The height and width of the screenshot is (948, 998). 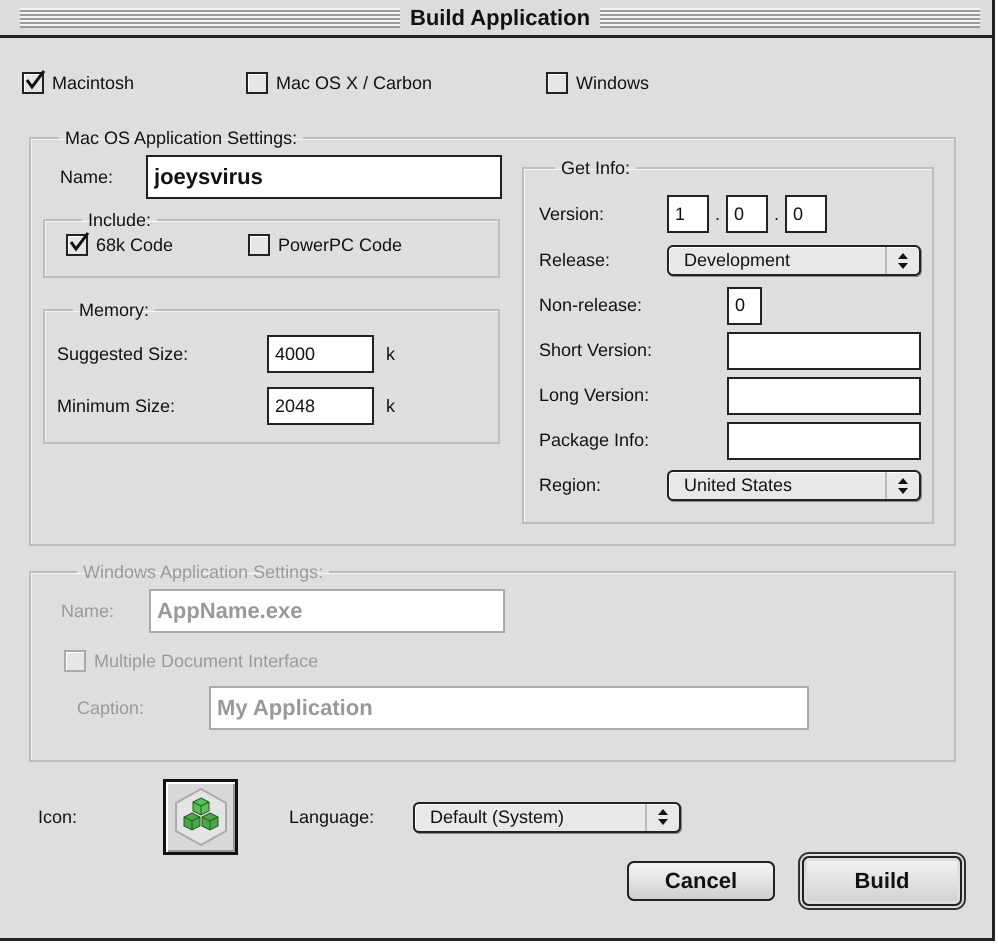 What do you see at coordinates (575, 260) in the screenshot?
I see `field-label: Release:` at bounding box center [575, 260].